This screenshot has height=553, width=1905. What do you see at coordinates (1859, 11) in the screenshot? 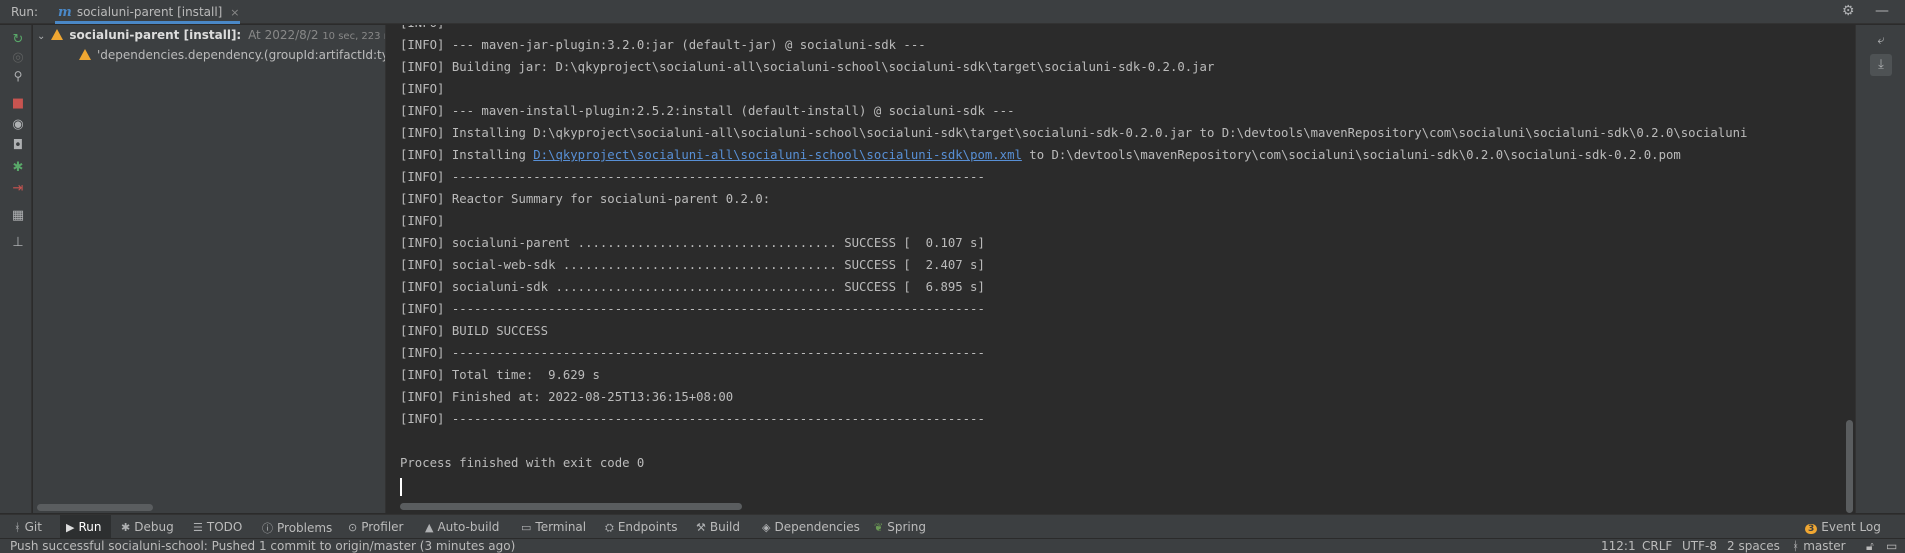
I see `header-actions: ⚙ —` at bounding box center [1859, 11].